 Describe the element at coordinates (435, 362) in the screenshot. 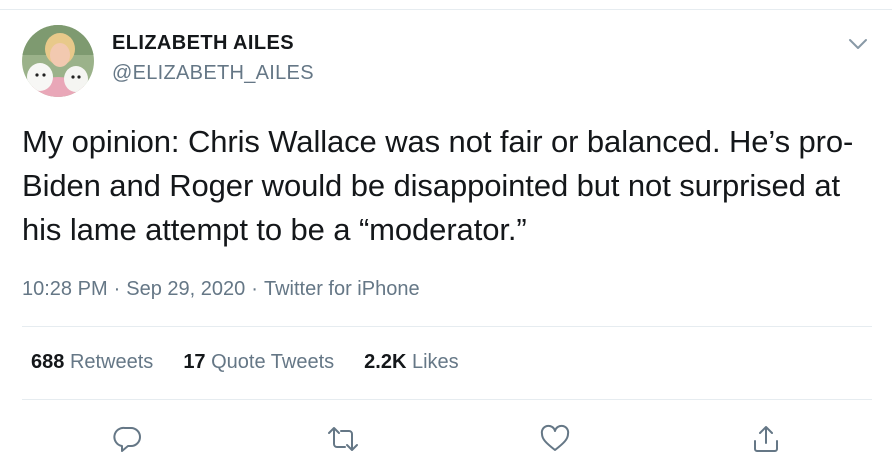

I see `likes-label: Likes` at that location.